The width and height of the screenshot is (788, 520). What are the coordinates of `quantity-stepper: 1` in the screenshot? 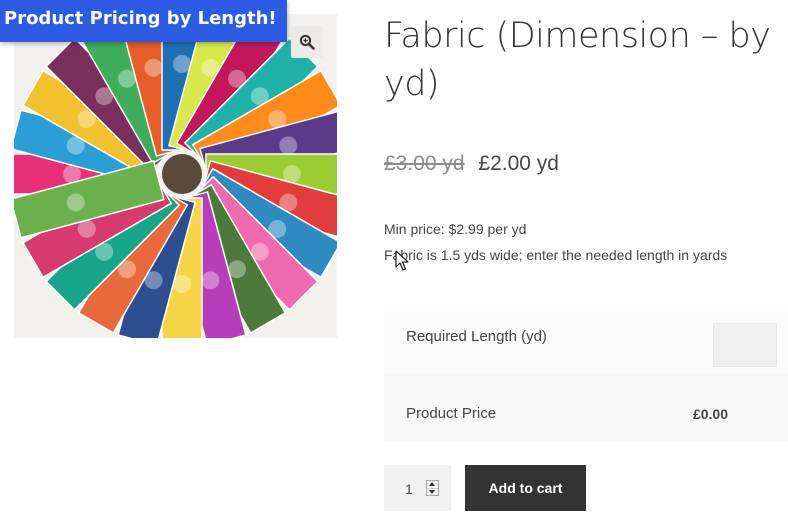 It's located at (417, 488).